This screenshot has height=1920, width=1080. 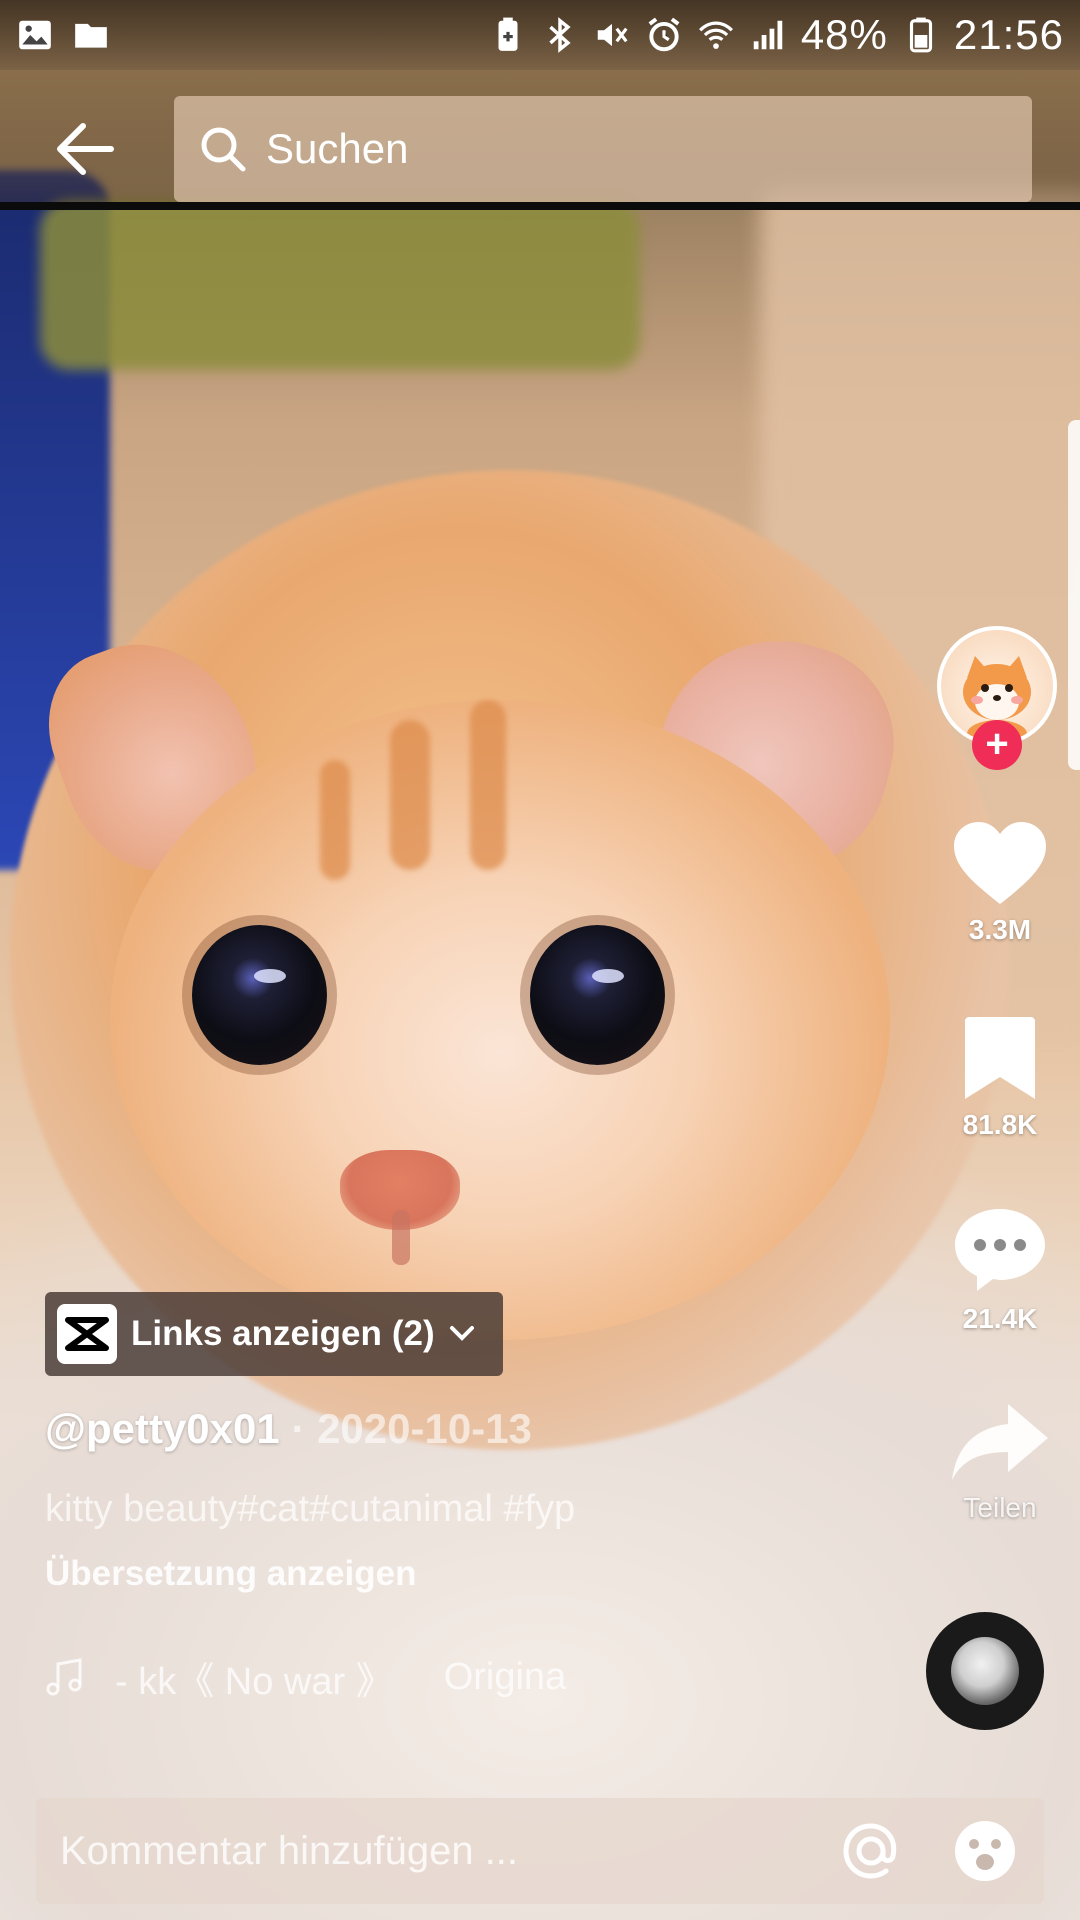 I want to click on mute-icon, so click(x=612, y=35).